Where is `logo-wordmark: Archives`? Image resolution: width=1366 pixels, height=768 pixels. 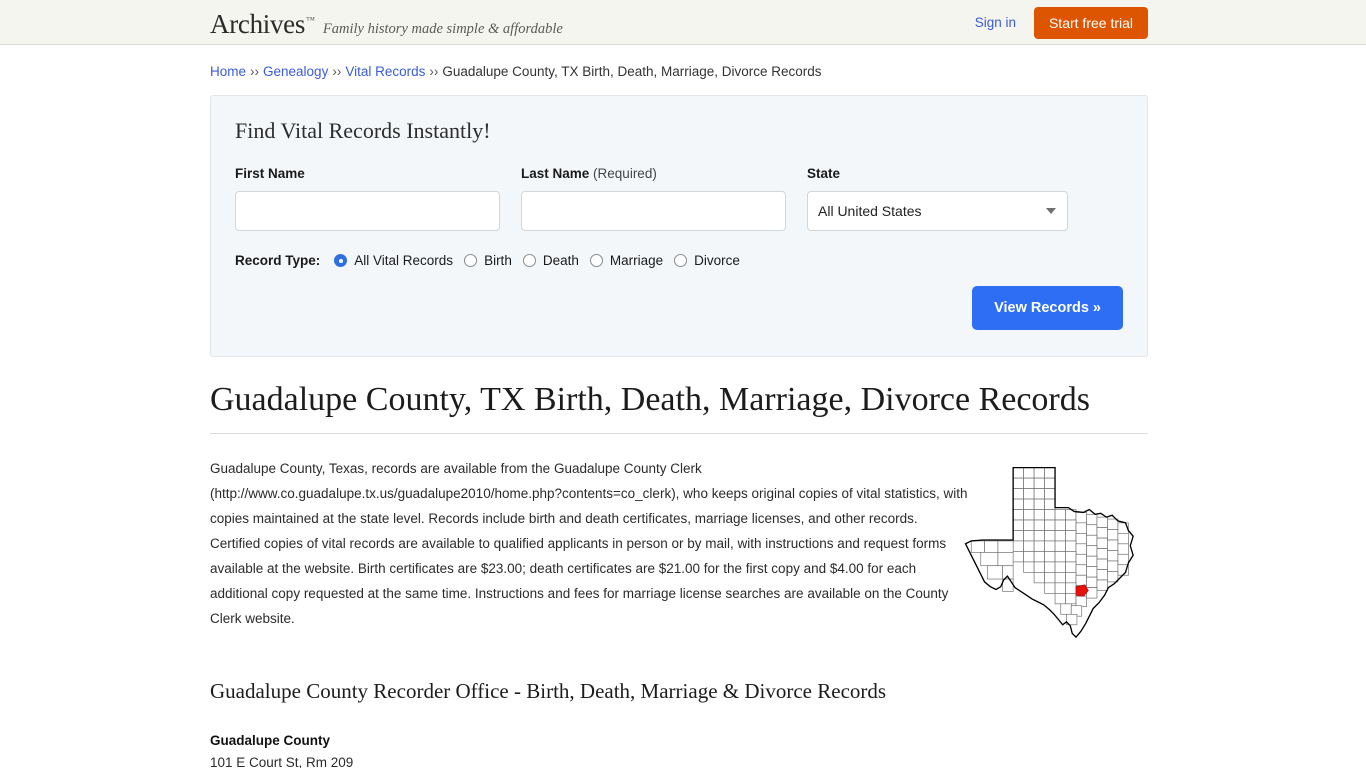 logo-wordmark: Archives is located at coordinates (258, 24).